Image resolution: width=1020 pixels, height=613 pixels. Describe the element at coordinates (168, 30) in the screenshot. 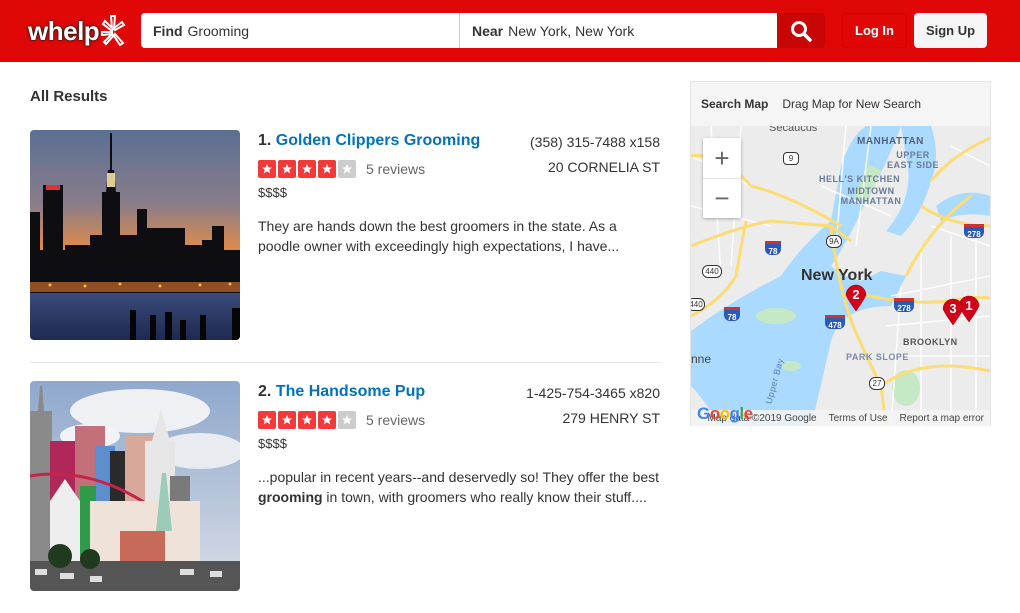

I see `find-label: Find` at that location.